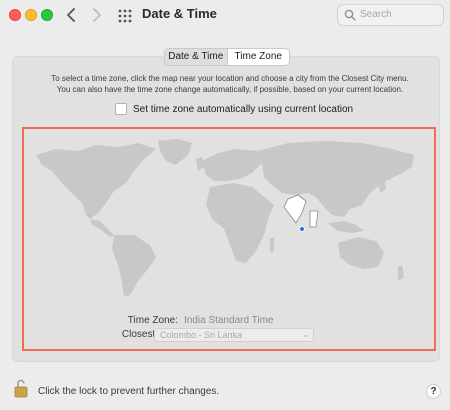 The image size is (450, 410). Describe the element at coordinates (295, 209) in the screenshot. I see `selected-timezone-region` at that location.